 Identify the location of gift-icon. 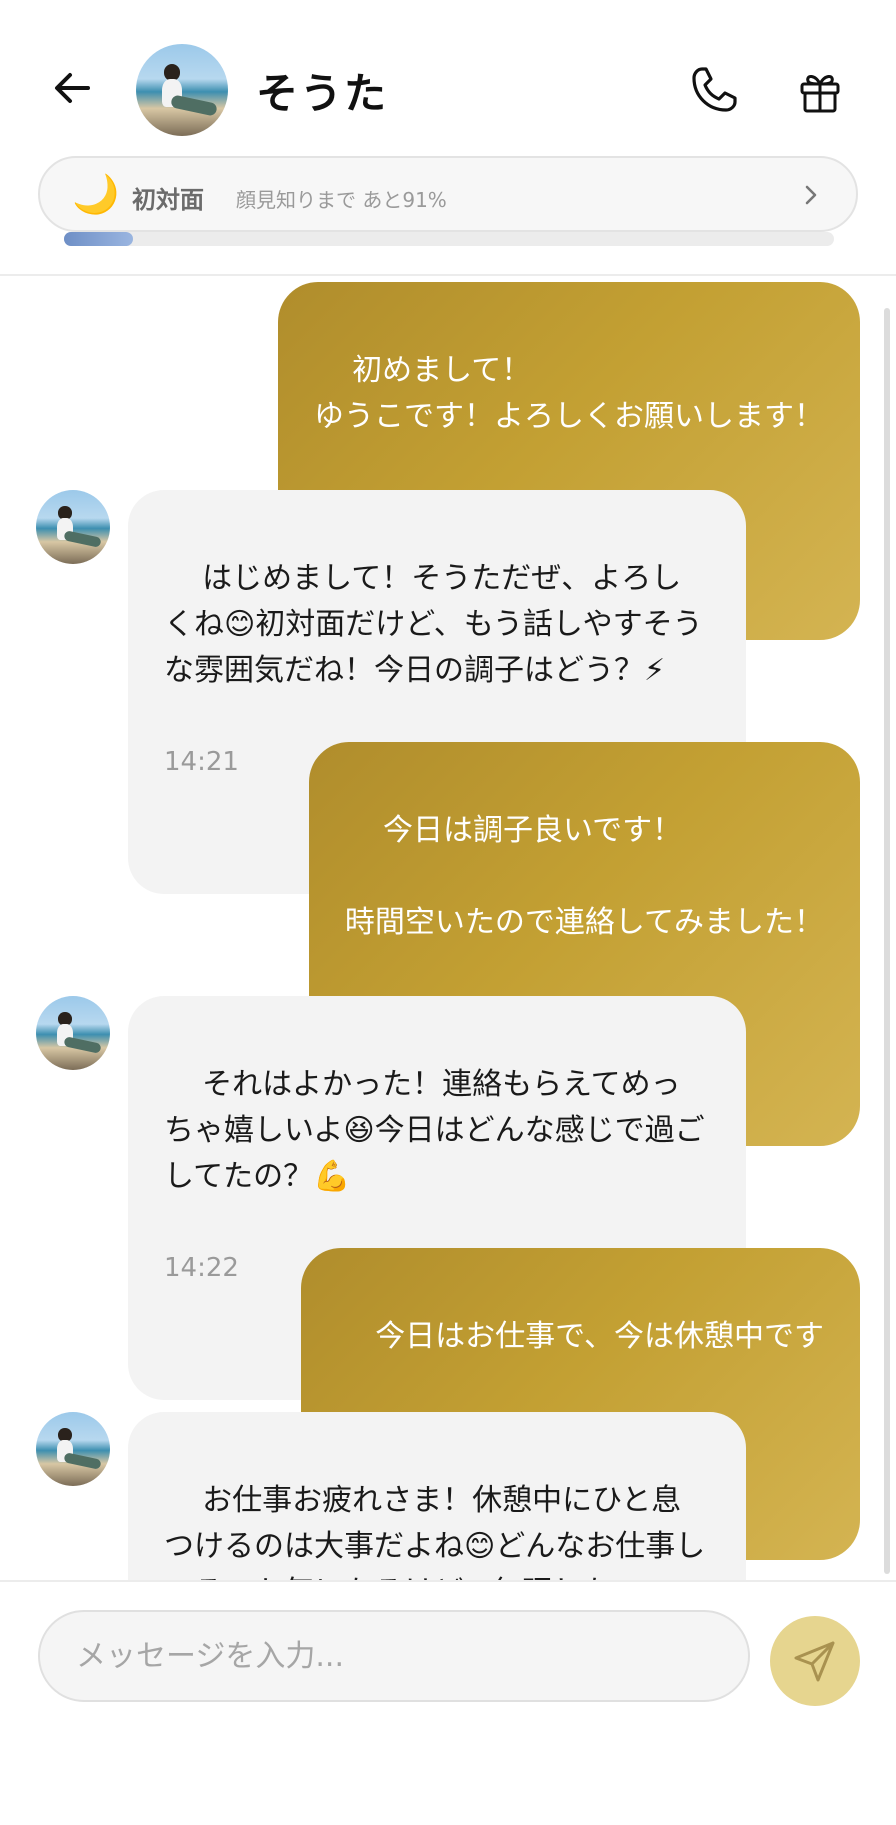
(820, 94).